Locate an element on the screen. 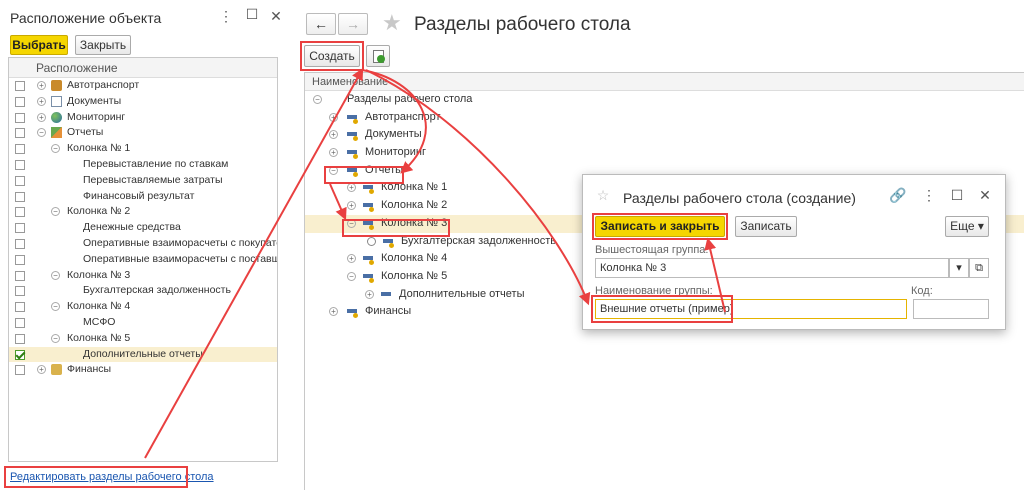 This screenshot has width=1024, height=490. tree-row: − Колонка № 3 is located at coordinates (143, 276).